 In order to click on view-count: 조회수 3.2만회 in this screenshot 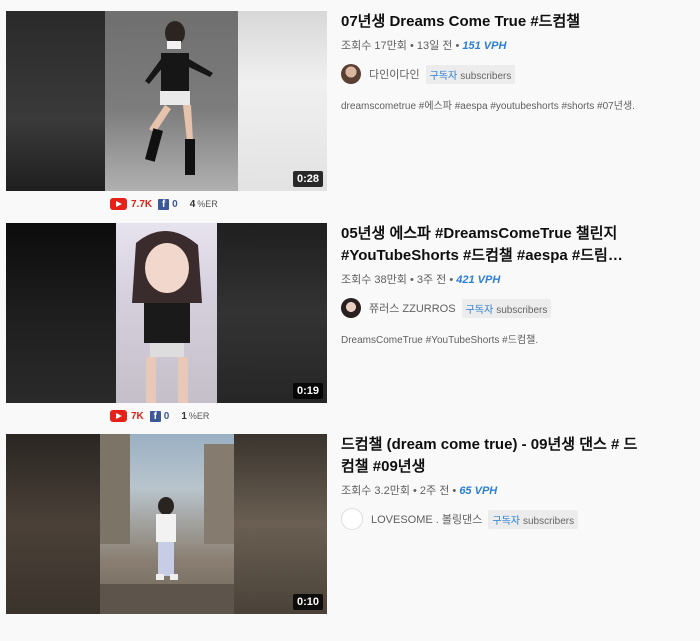, I will do `click(375, 491)`.